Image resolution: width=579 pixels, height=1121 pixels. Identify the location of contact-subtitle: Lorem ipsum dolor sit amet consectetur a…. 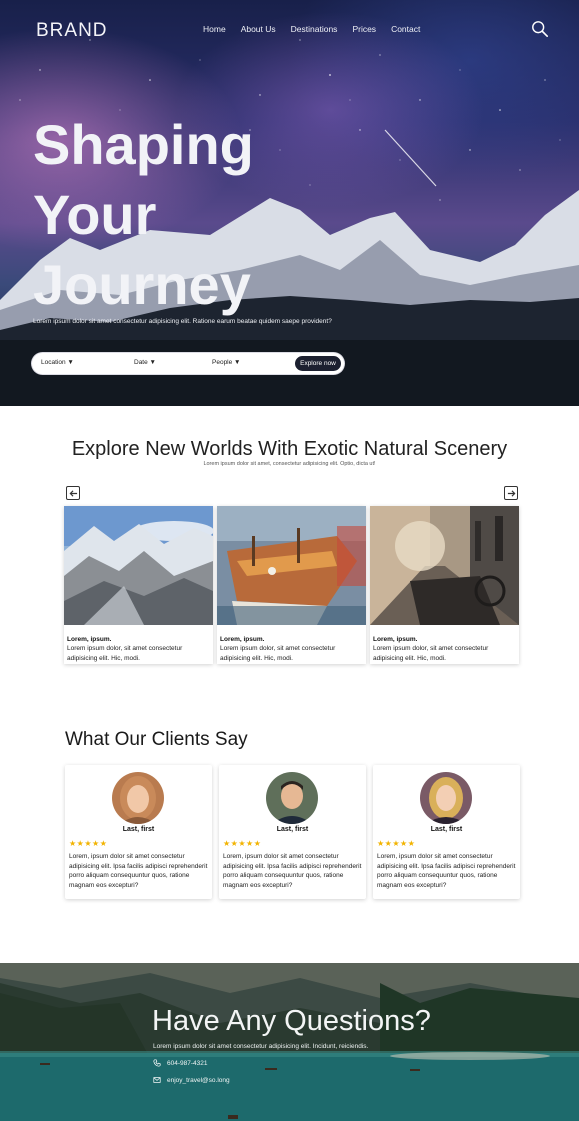
(261, 1046).